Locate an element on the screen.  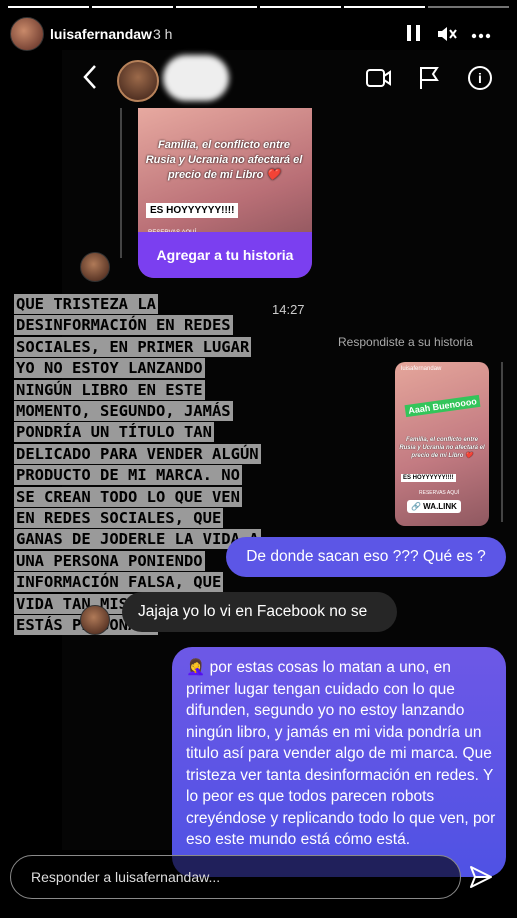
mute-button is located at coordinates (447, 36).